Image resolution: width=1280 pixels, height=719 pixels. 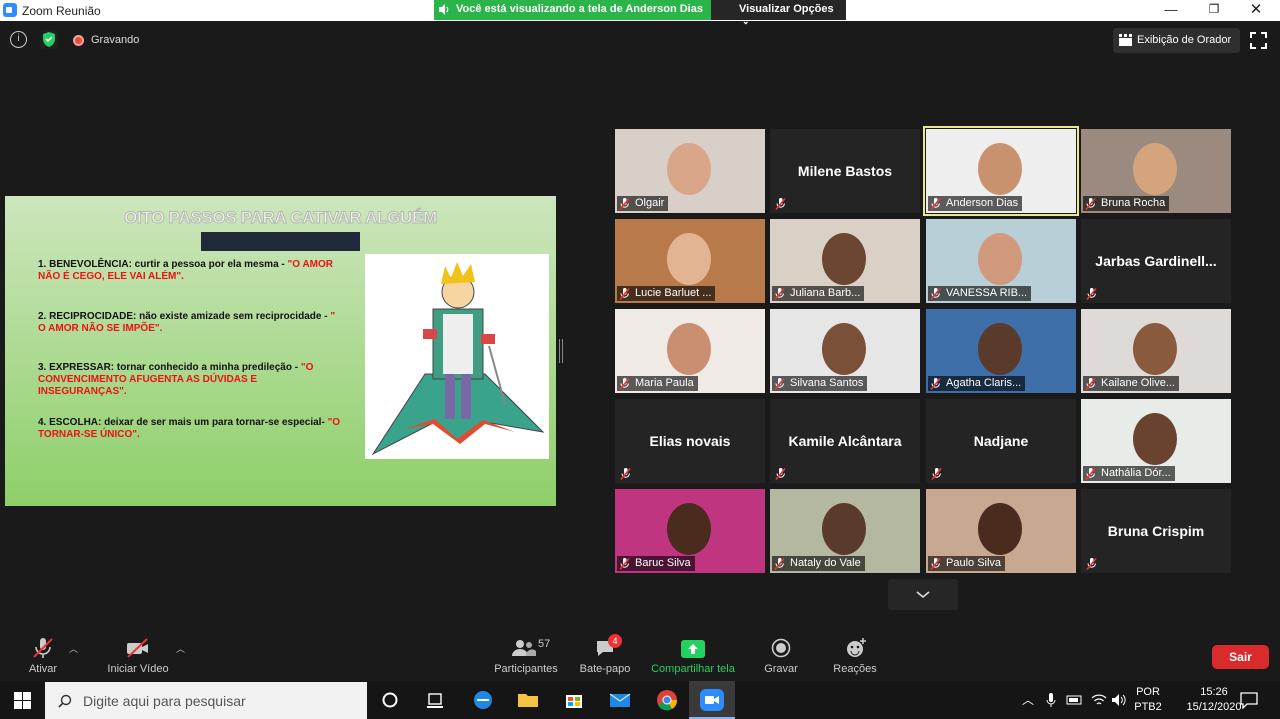 I want to click on audio-options-caret: ︿, so click(x=73, y=648).